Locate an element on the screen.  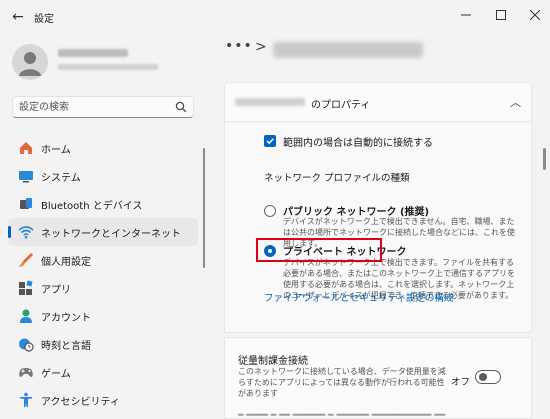
search-icon is located at coordinates (181, 107).